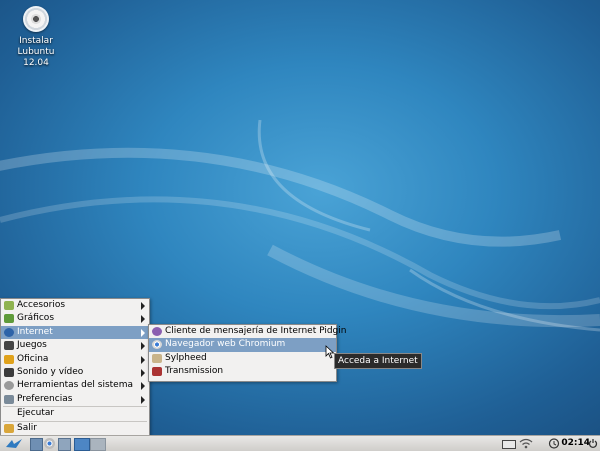 The height and width of the screenshot is (451, 600). I want to click on submenu-item-transmission: Transmission, so click(242, 371).